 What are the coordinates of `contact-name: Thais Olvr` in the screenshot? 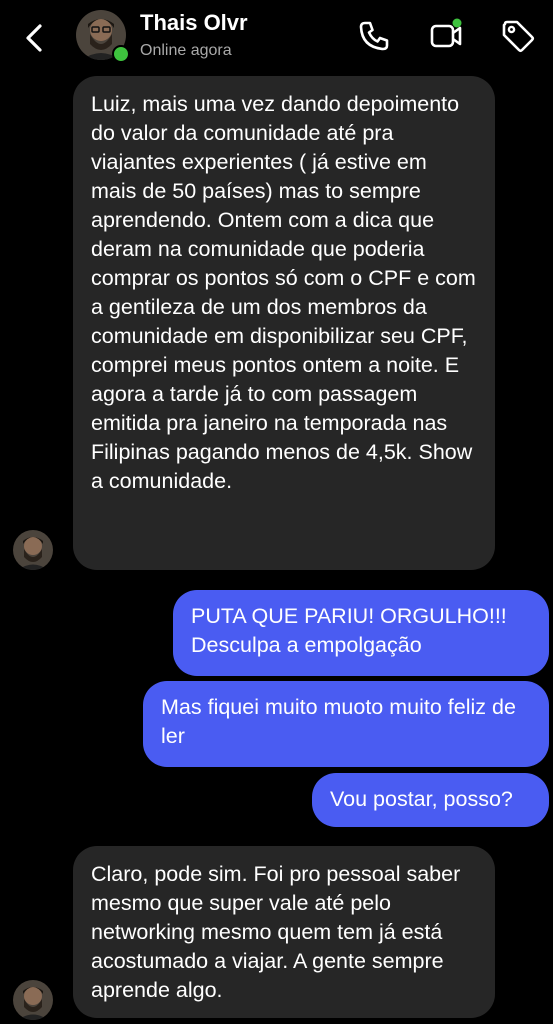 It's located at (194, 23).